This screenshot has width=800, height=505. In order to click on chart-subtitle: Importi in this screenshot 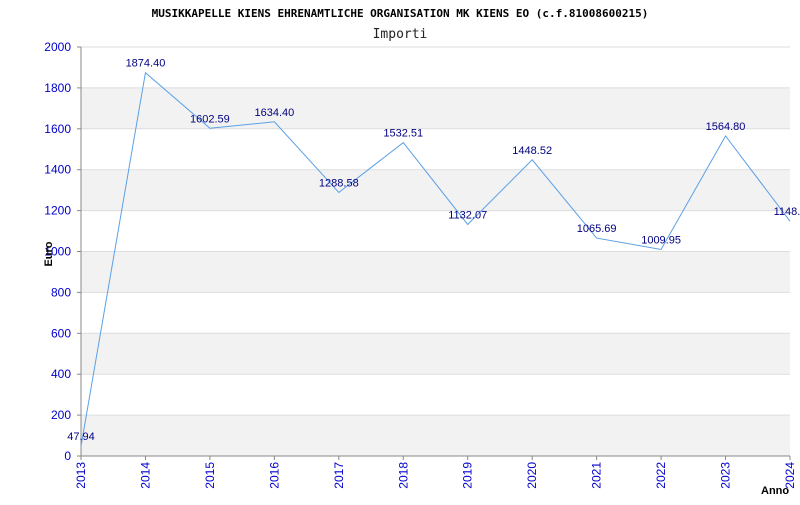, I will do `click(400, 34)`.